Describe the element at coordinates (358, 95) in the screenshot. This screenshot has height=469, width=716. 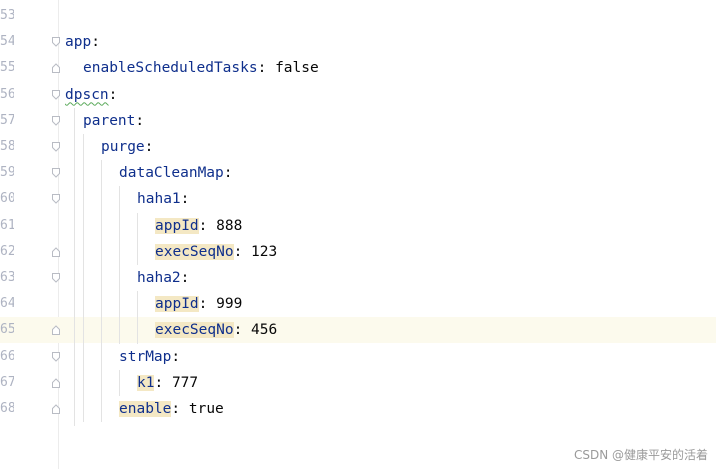
I see `code-line: 56 dpscn:` at that location.